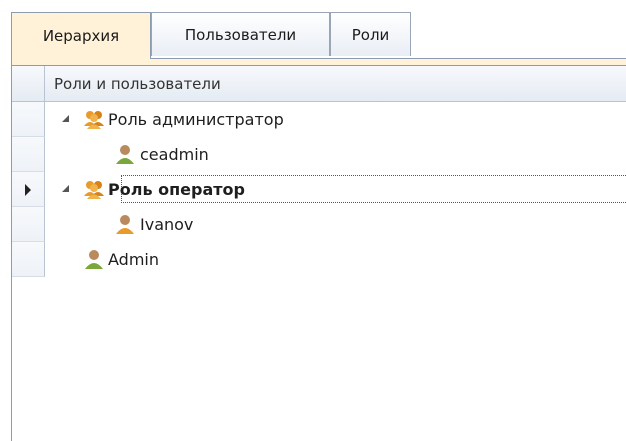 The height and width of the screenshot is (441, 626). I want to click on tree-row-selected: Роль оператор, so click(335, 189).